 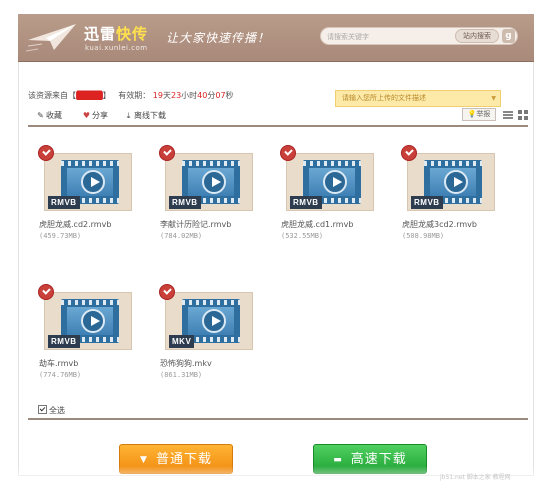 I want to click on brand-url: kuai.xunlei.com, so click(x=116, y=48).